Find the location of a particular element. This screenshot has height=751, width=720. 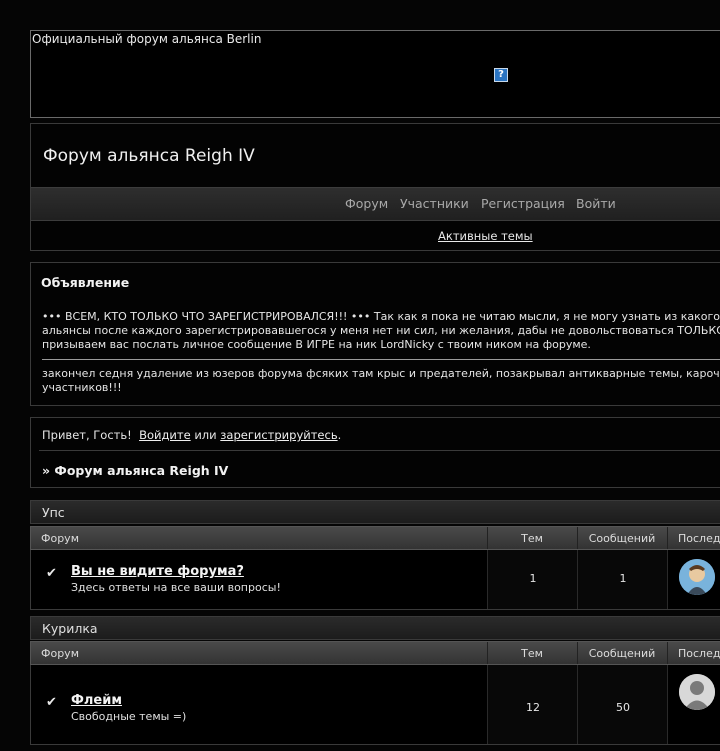

nav-members: Участники is located at coordinates (434, 203).